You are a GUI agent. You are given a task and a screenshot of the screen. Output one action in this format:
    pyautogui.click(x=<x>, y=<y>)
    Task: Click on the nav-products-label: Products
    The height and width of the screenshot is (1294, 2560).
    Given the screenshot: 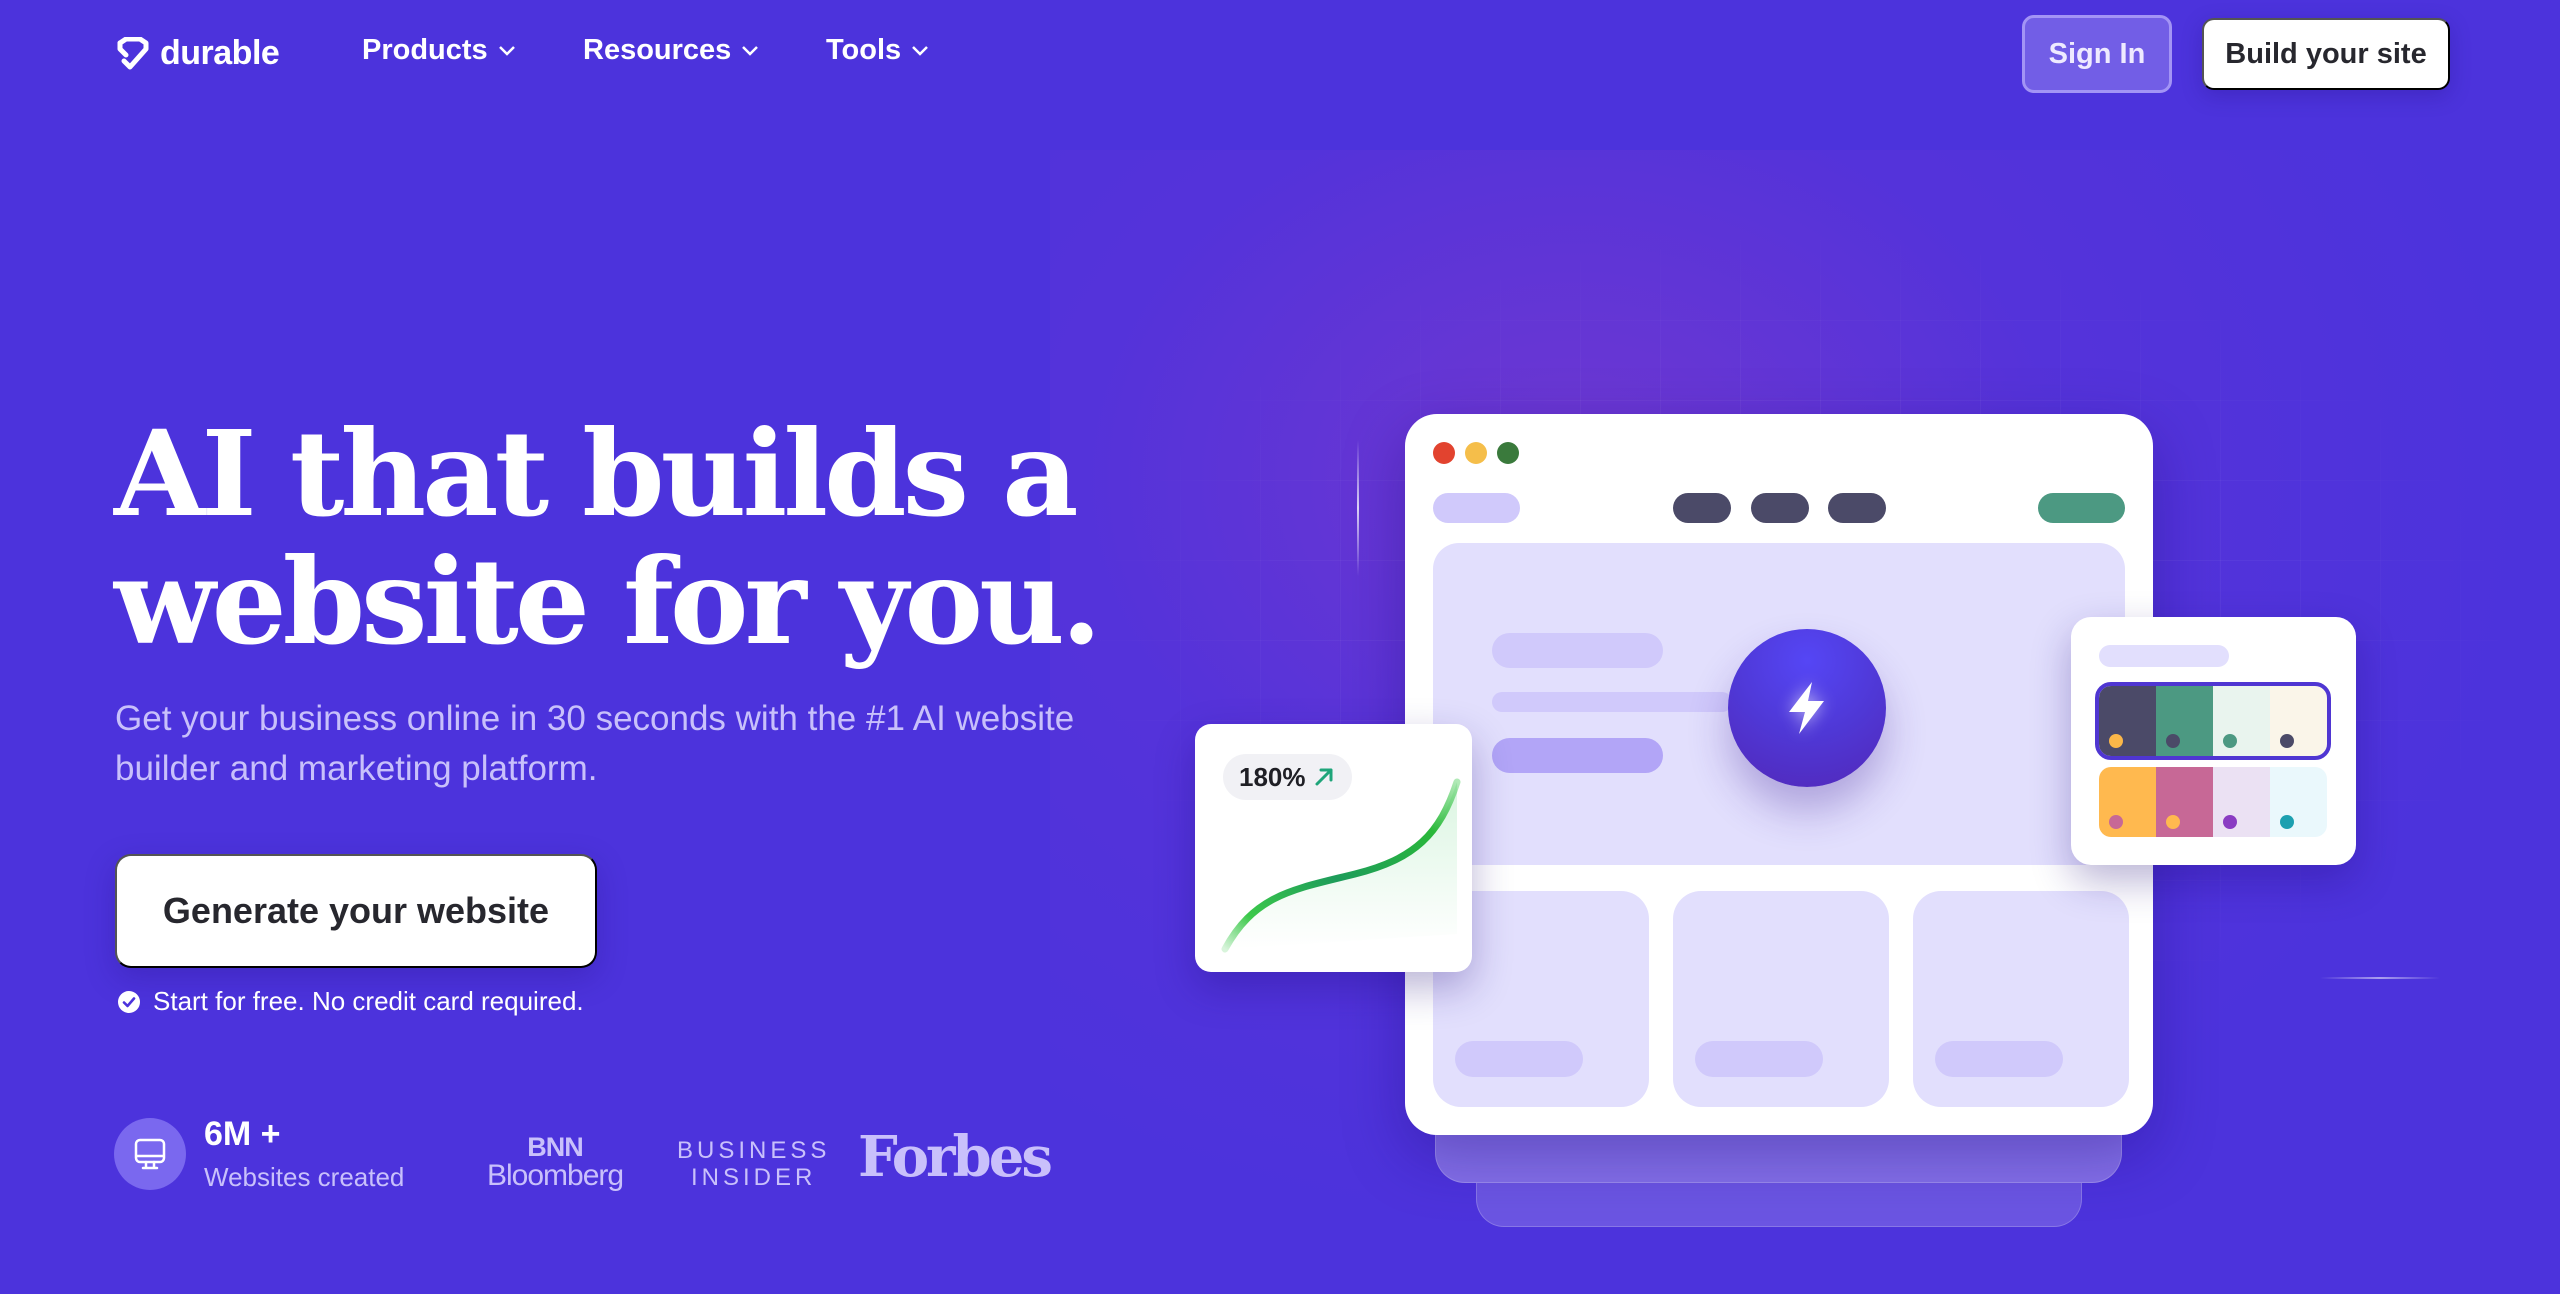 What is the action you would take?
    pyautogui.click(x=425, y=50)
    